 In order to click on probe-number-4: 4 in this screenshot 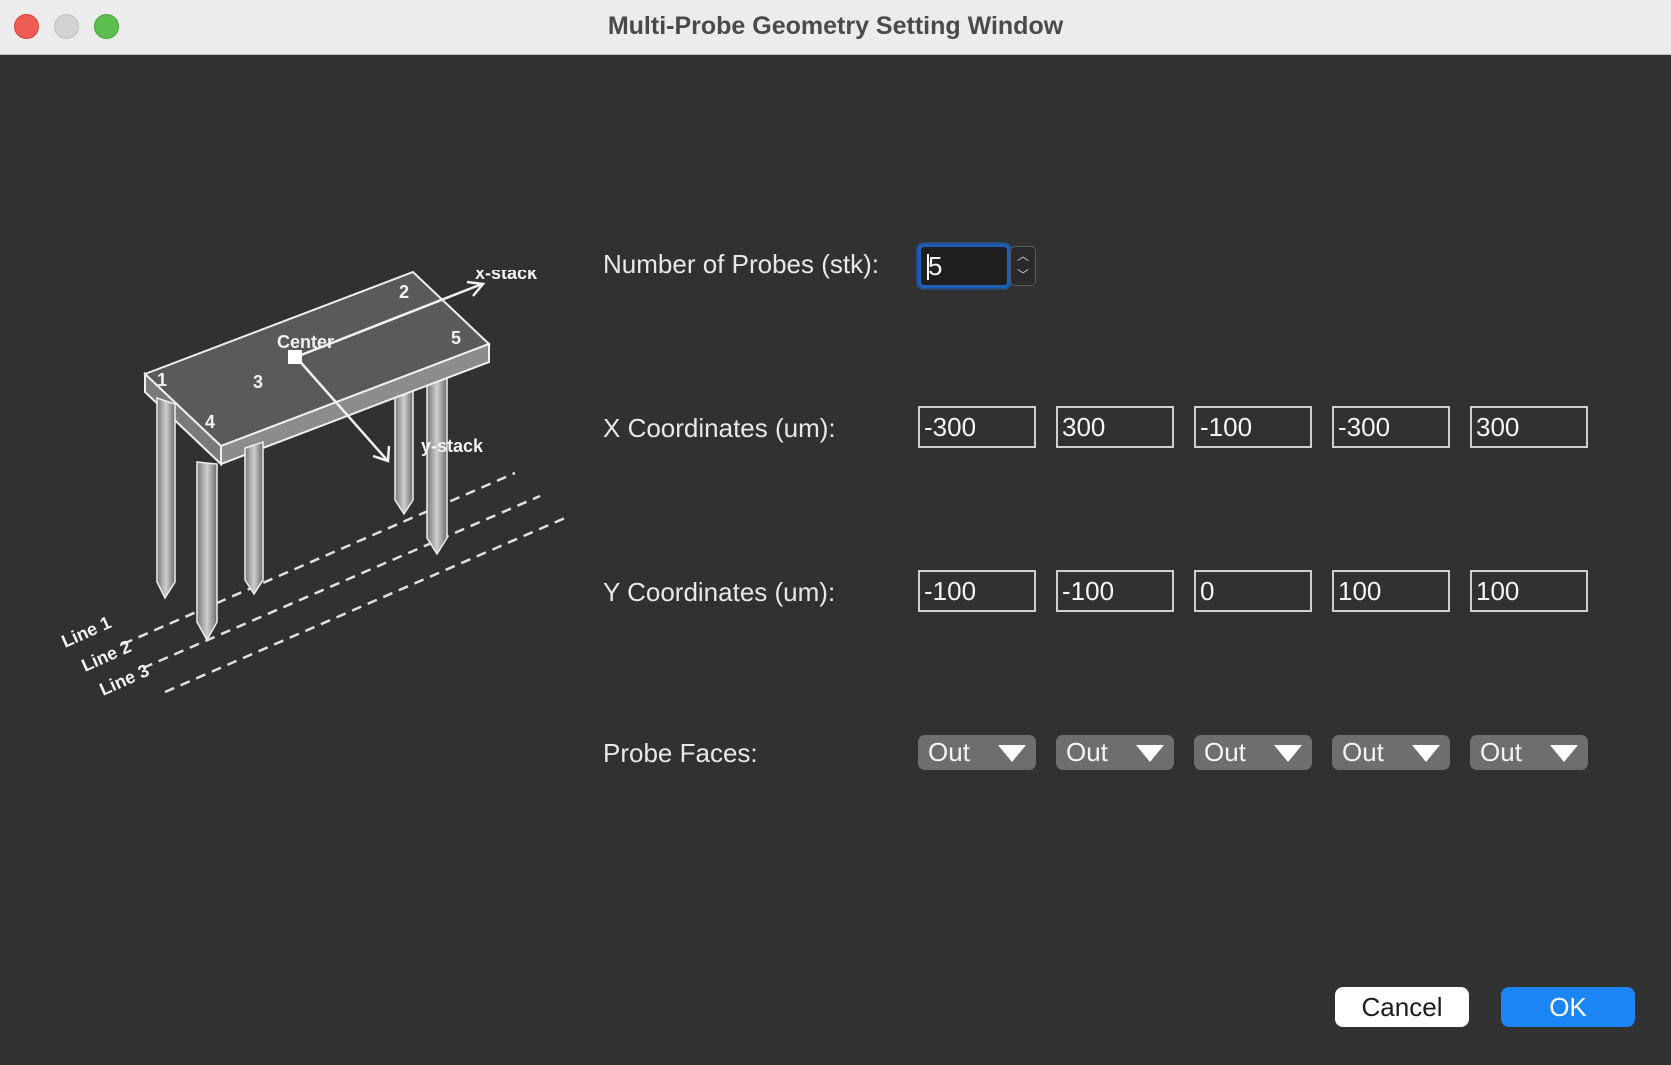, I will do `click(210, 422)`.